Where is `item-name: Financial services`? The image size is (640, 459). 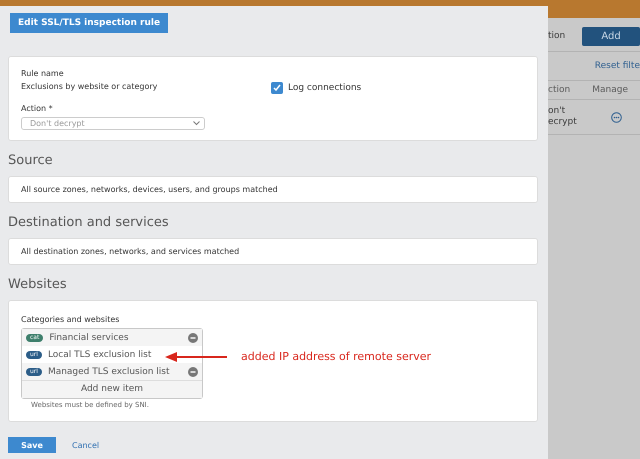
item-name: Financial services is located at coordinates (89, 337).